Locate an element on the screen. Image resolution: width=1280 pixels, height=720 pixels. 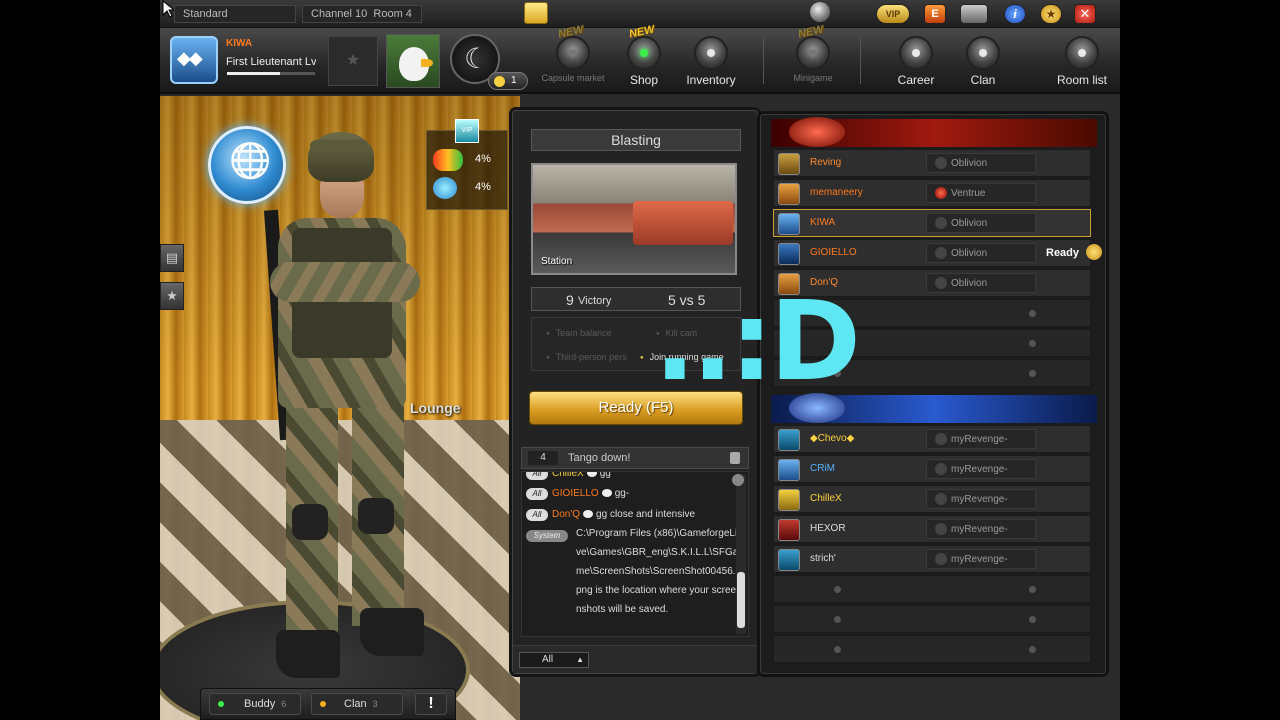
clan-box: Oblivion is located at coordinates (981, 253).